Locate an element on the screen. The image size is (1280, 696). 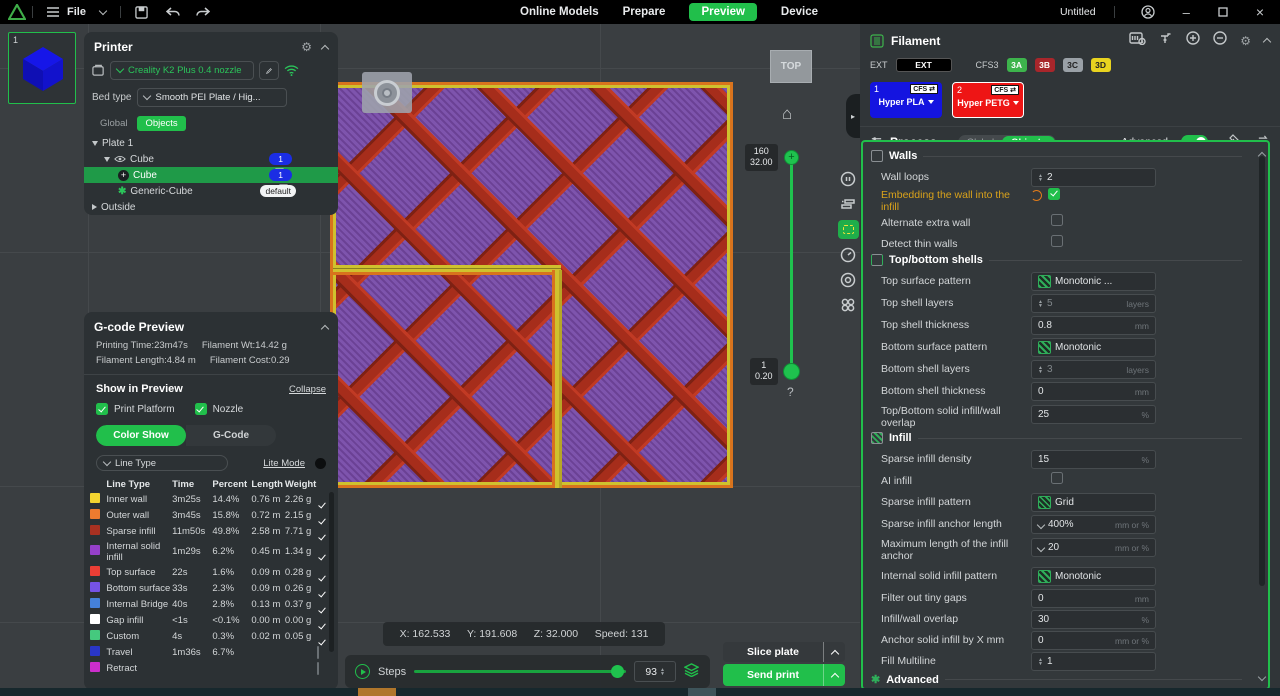
help-icon: ? is located at coordinates (790, 392).